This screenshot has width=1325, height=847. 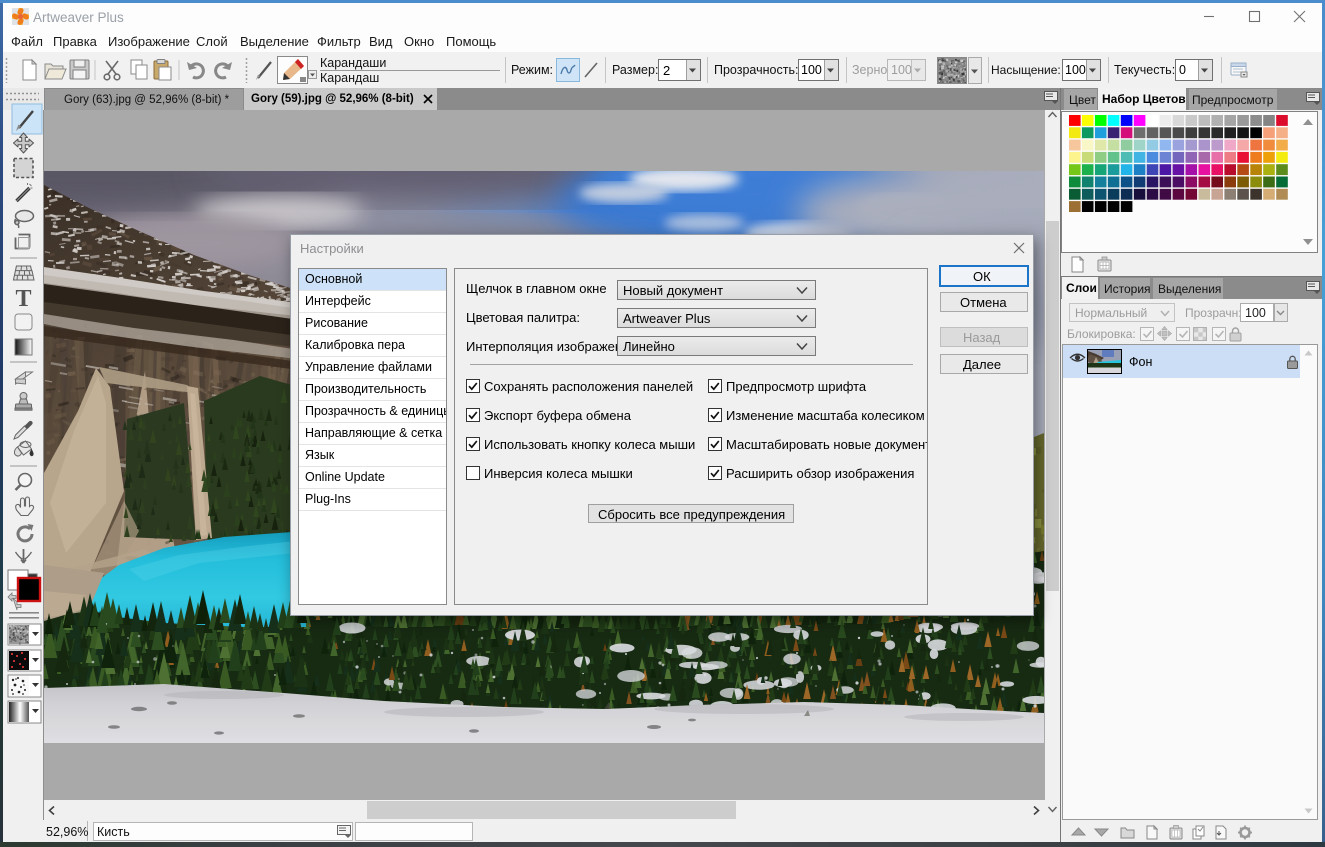 I want to click on svg-text: T, so click(x=23, y=299).